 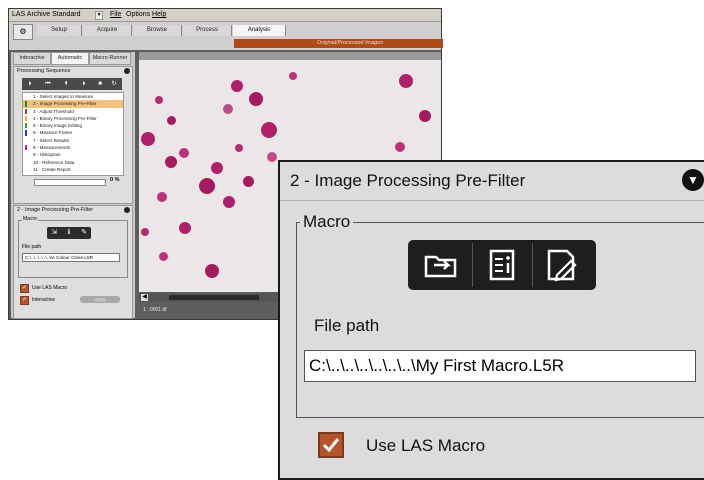 What do you see at coordinates (441, 265) in the screenshot?
I see `open-macro-icon` at bounding box center [441, 265].